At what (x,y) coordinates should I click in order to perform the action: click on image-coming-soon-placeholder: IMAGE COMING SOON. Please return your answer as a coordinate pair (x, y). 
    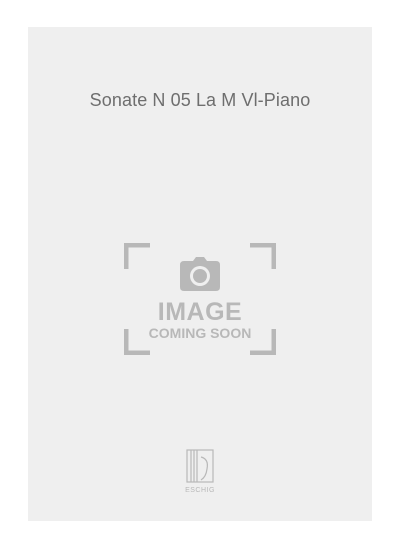
    Looking at the image, I should click on (200, 299).